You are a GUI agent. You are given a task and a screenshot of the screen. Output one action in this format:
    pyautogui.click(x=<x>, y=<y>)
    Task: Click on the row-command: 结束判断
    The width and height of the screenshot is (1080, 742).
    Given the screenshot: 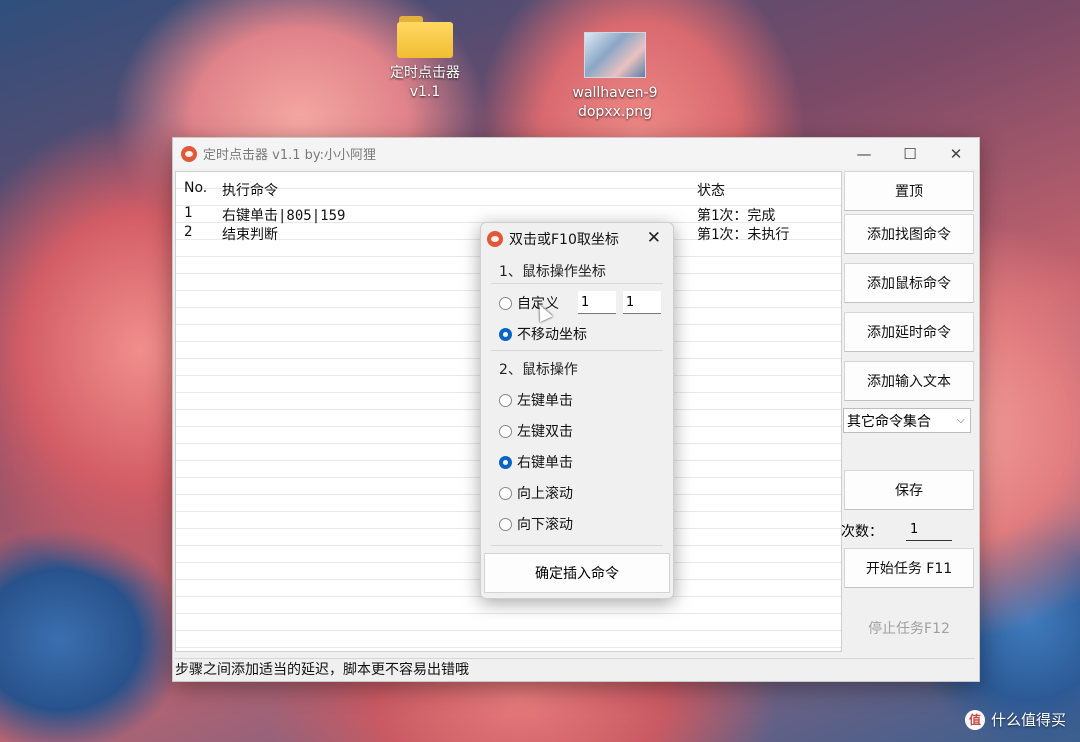 What is the action you would take?
    pyautogui.click(x=250, y=235)
    